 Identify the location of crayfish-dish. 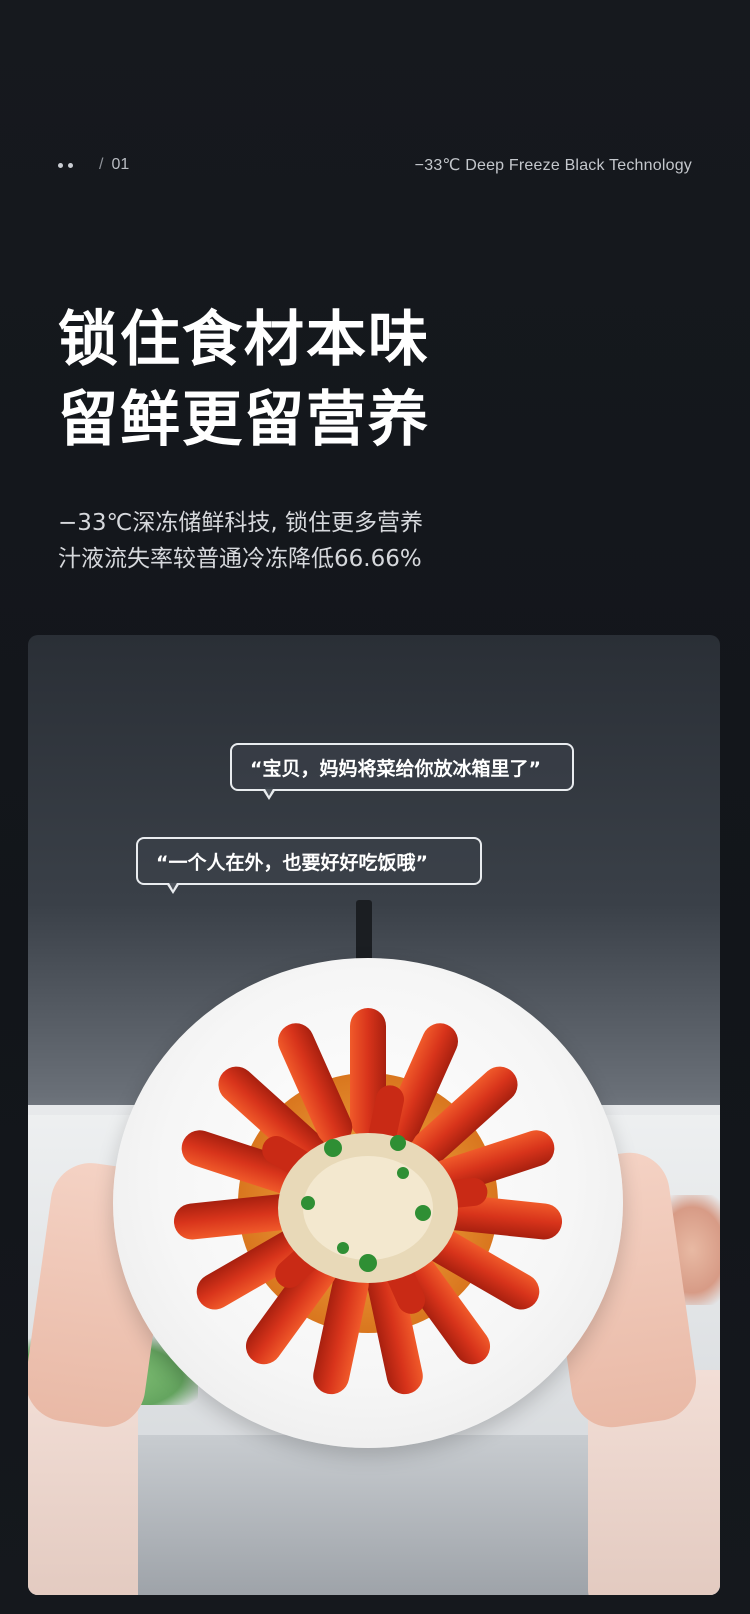
(368, 1201).